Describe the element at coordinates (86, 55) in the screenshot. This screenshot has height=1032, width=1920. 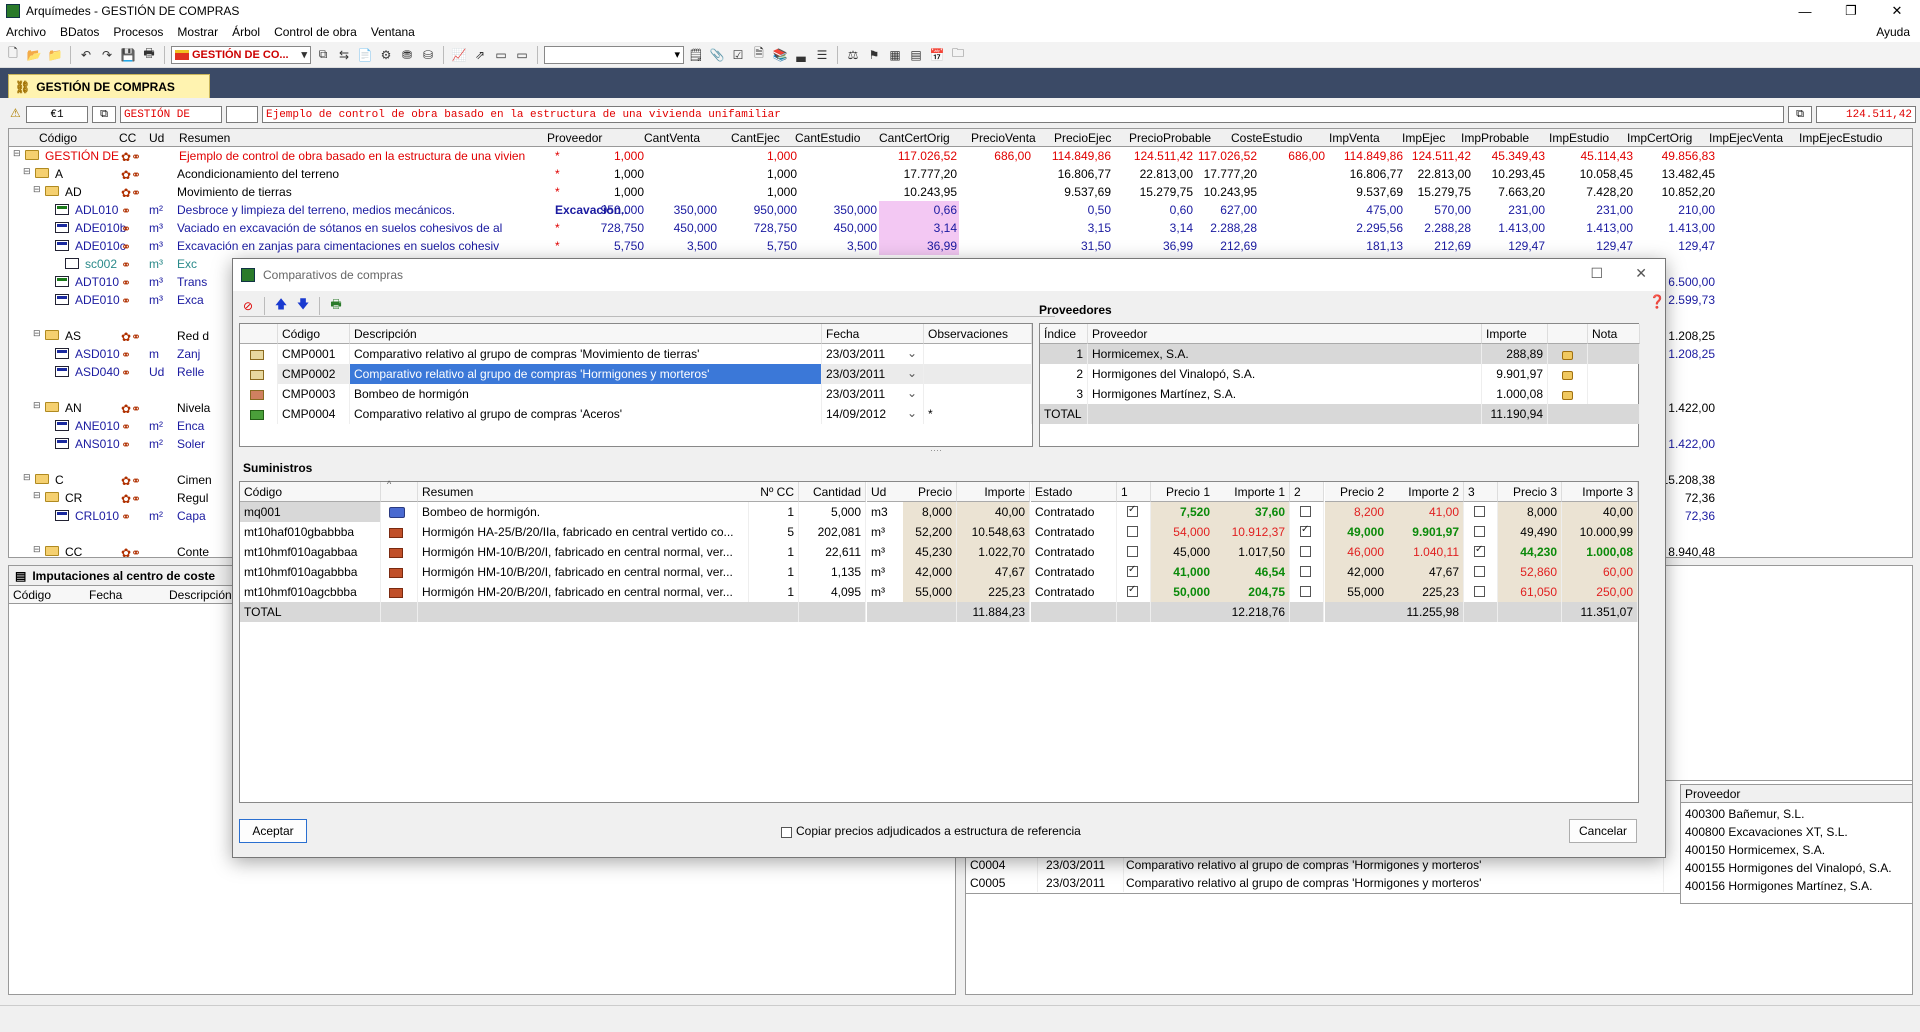
I see `undo-icon: ↶` at that location.